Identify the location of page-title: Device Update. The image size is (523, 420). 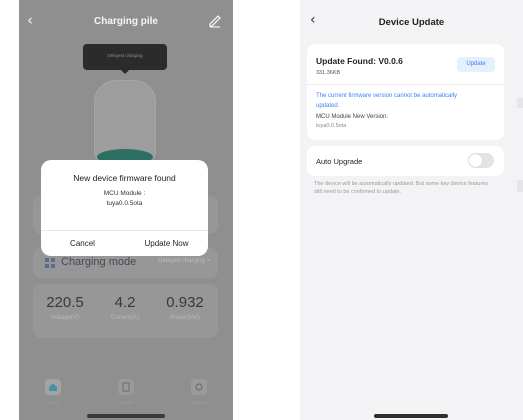
(411, 22).